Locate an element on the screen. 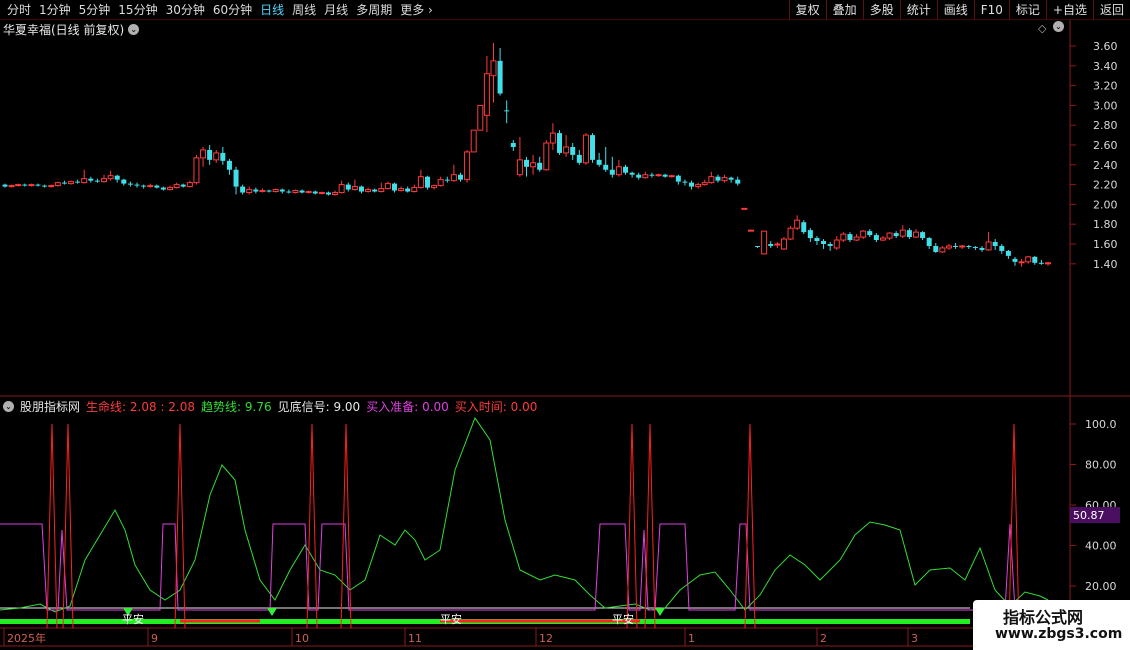 The image size is (1130, 650). diamond-icon: ◇ is located at coordinates (1042, 28).